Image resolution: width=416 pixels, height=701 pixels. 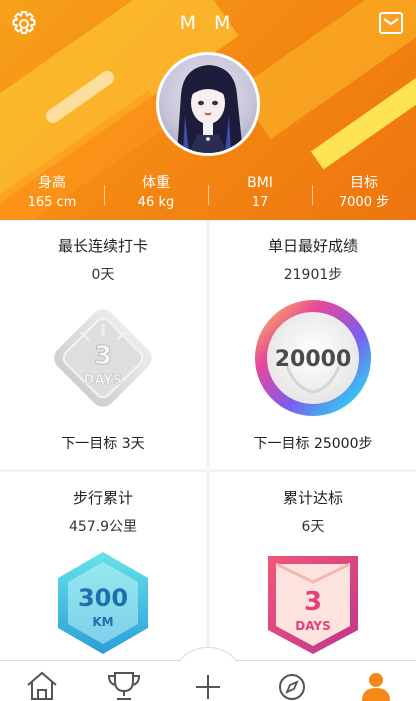 What do you see at coordinates (52, 202) in the screenshot?
I see `stat-value: 165 cm` at bounding box center [52, 202].